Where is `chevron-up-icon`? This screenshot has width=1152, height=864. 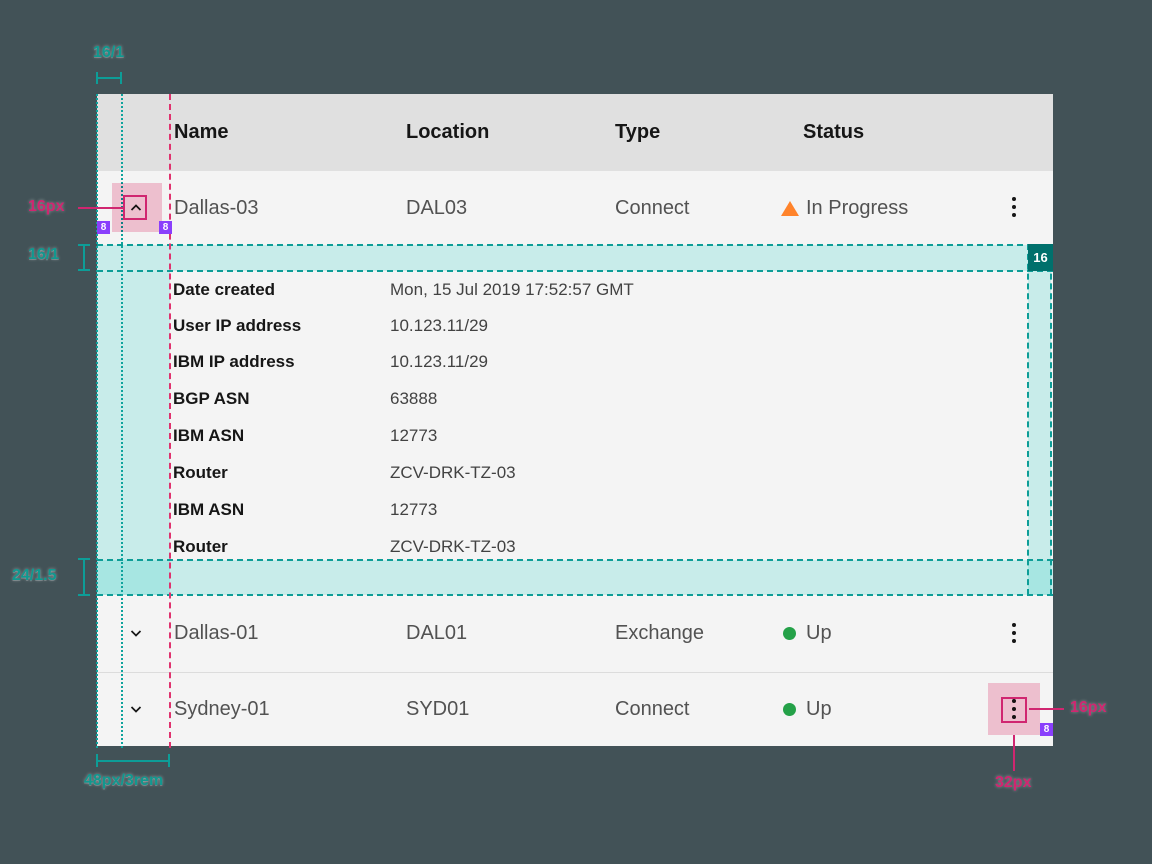 chevron-up-icon is located at coordinates (136, 208).